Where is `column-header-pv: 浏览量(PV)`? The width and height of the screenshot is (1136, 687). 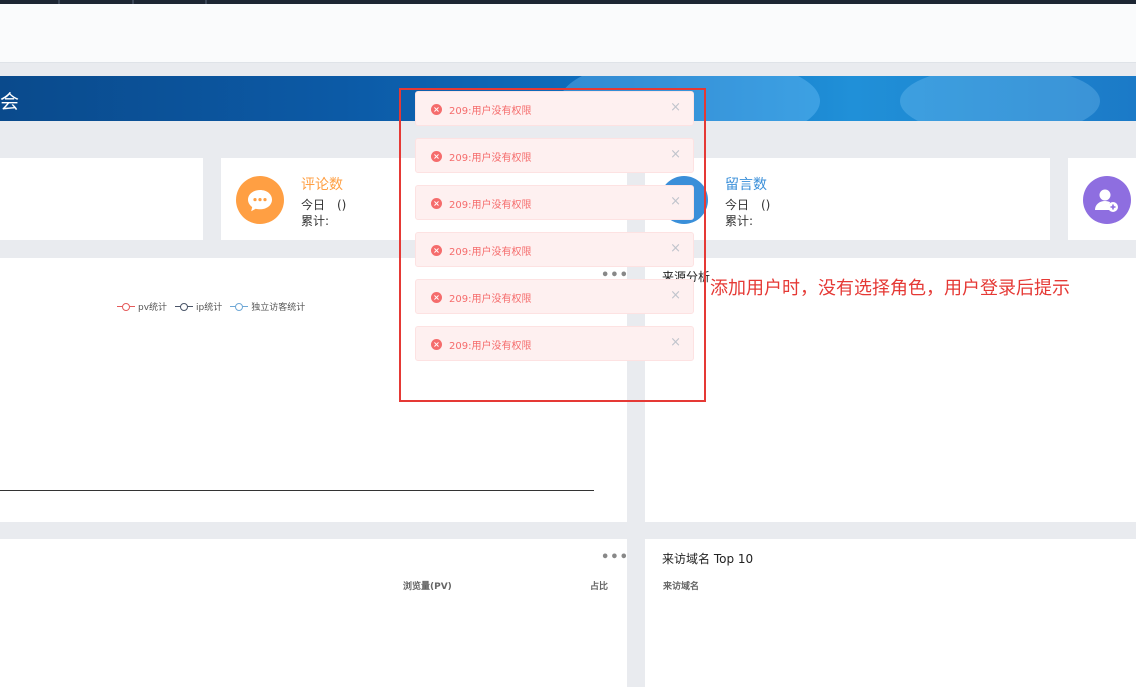
column-header-pv: 浏览量(PV) is located at coordinates (427, 587).